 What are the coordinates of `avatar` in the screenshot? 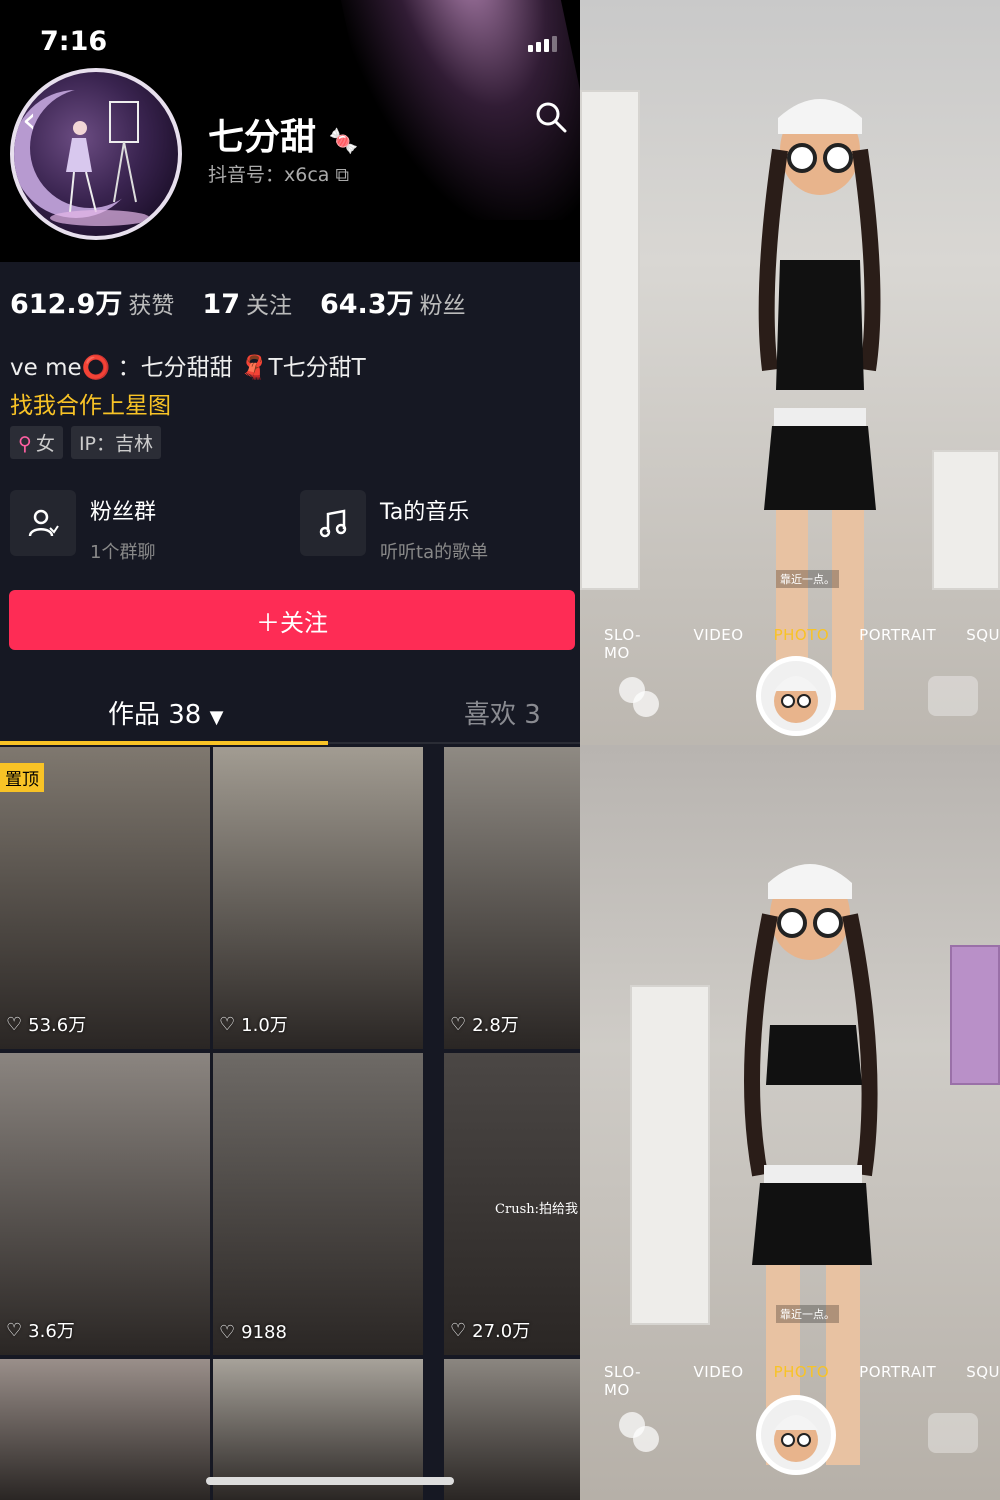 It's located at (96, 154).